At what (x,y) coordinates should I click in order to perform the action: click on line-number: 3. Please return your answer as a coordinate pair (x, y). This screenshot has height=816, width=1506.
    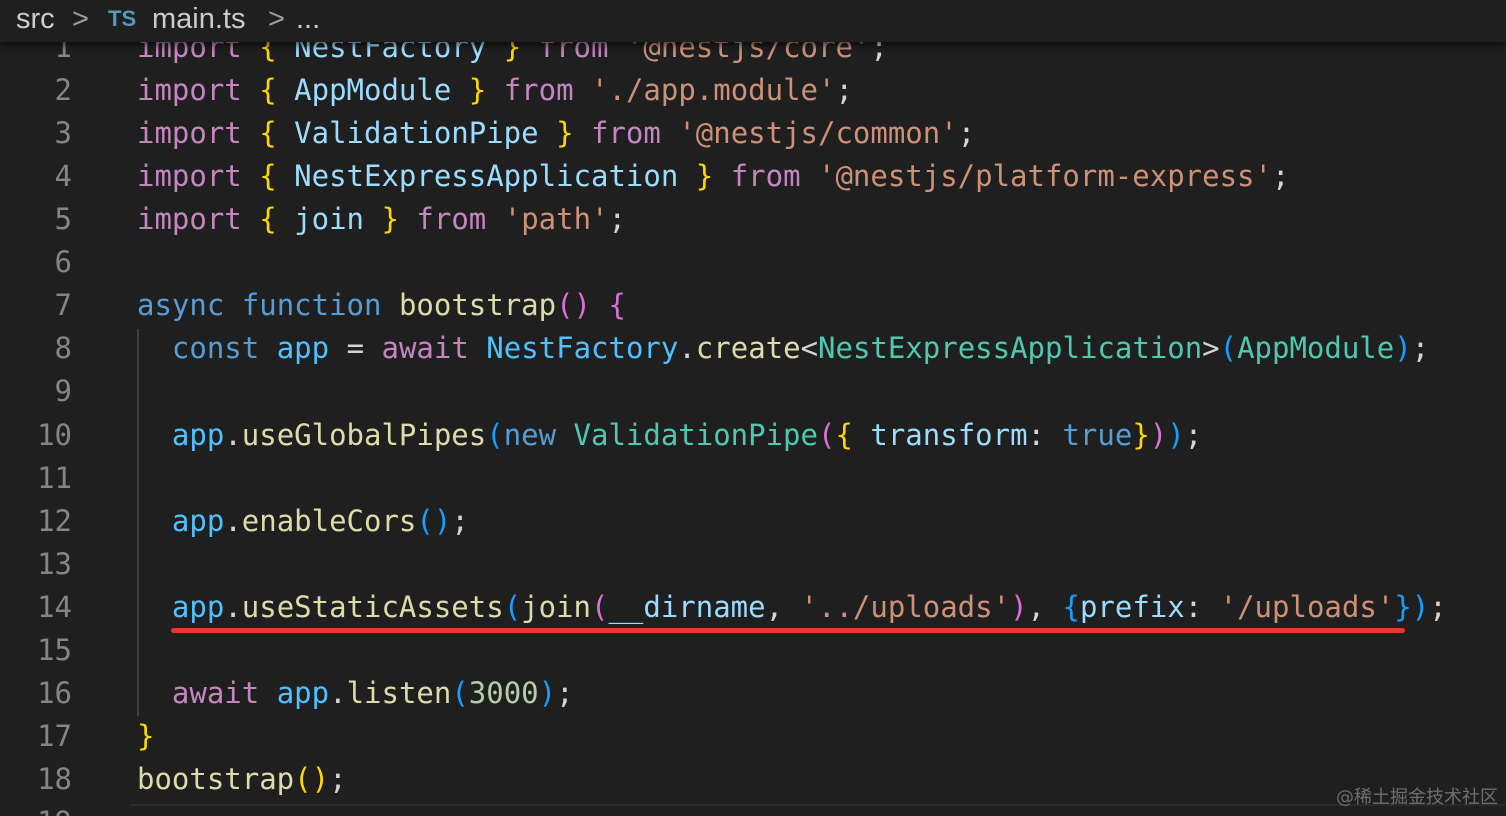
    Looking at the image, I should click on (63, 133).